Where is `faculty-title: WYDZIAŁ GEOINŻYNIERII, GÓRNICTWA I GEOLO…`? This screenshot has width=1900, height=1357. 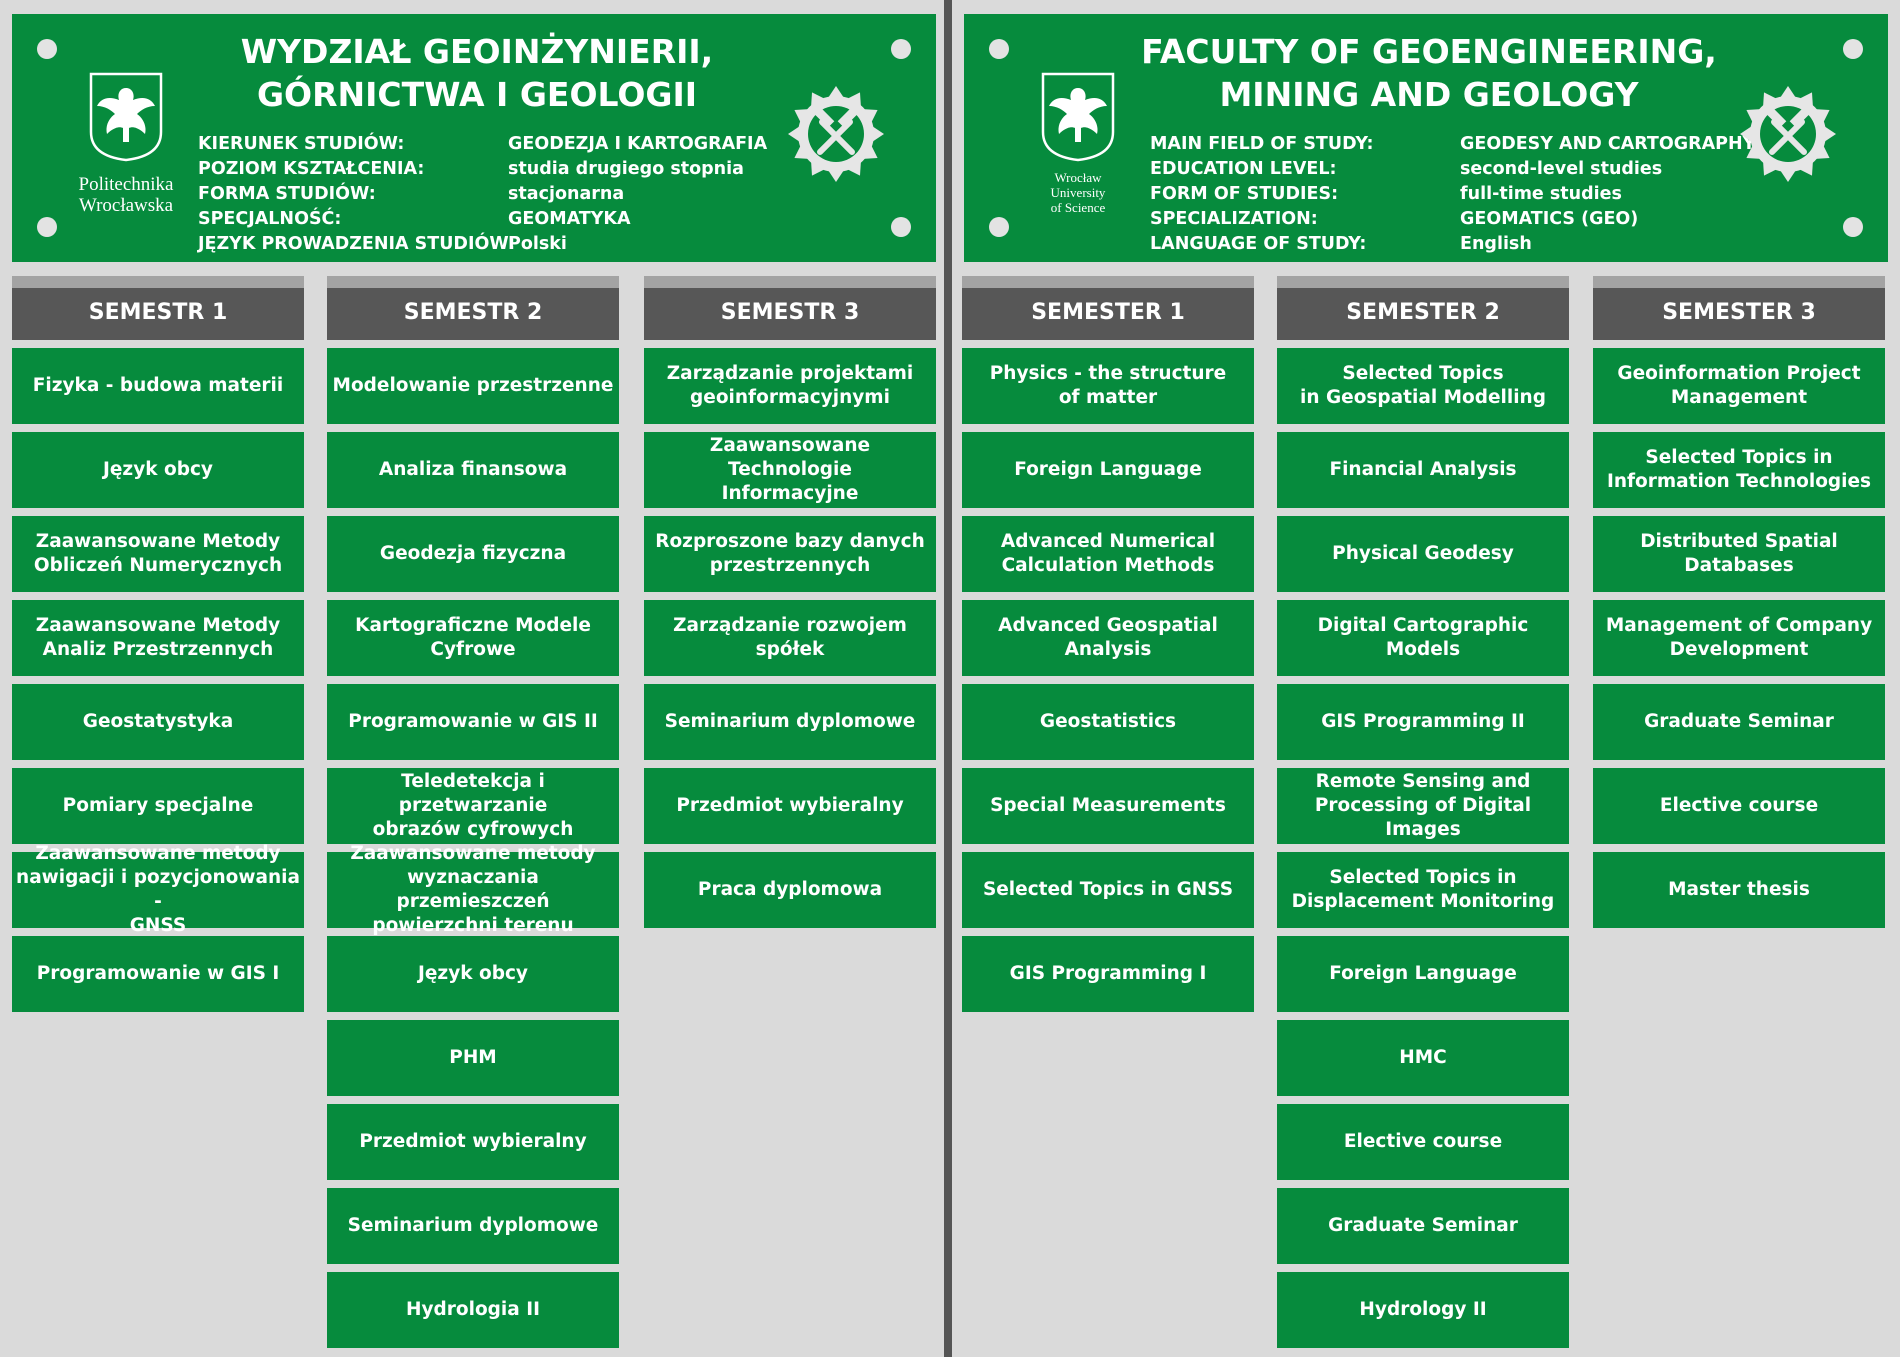
faculty-title: WYDZIAŁ GEOINŻYNIERII, GÓRNICTWA I GEOLO… is located at coordinates (477, 73).